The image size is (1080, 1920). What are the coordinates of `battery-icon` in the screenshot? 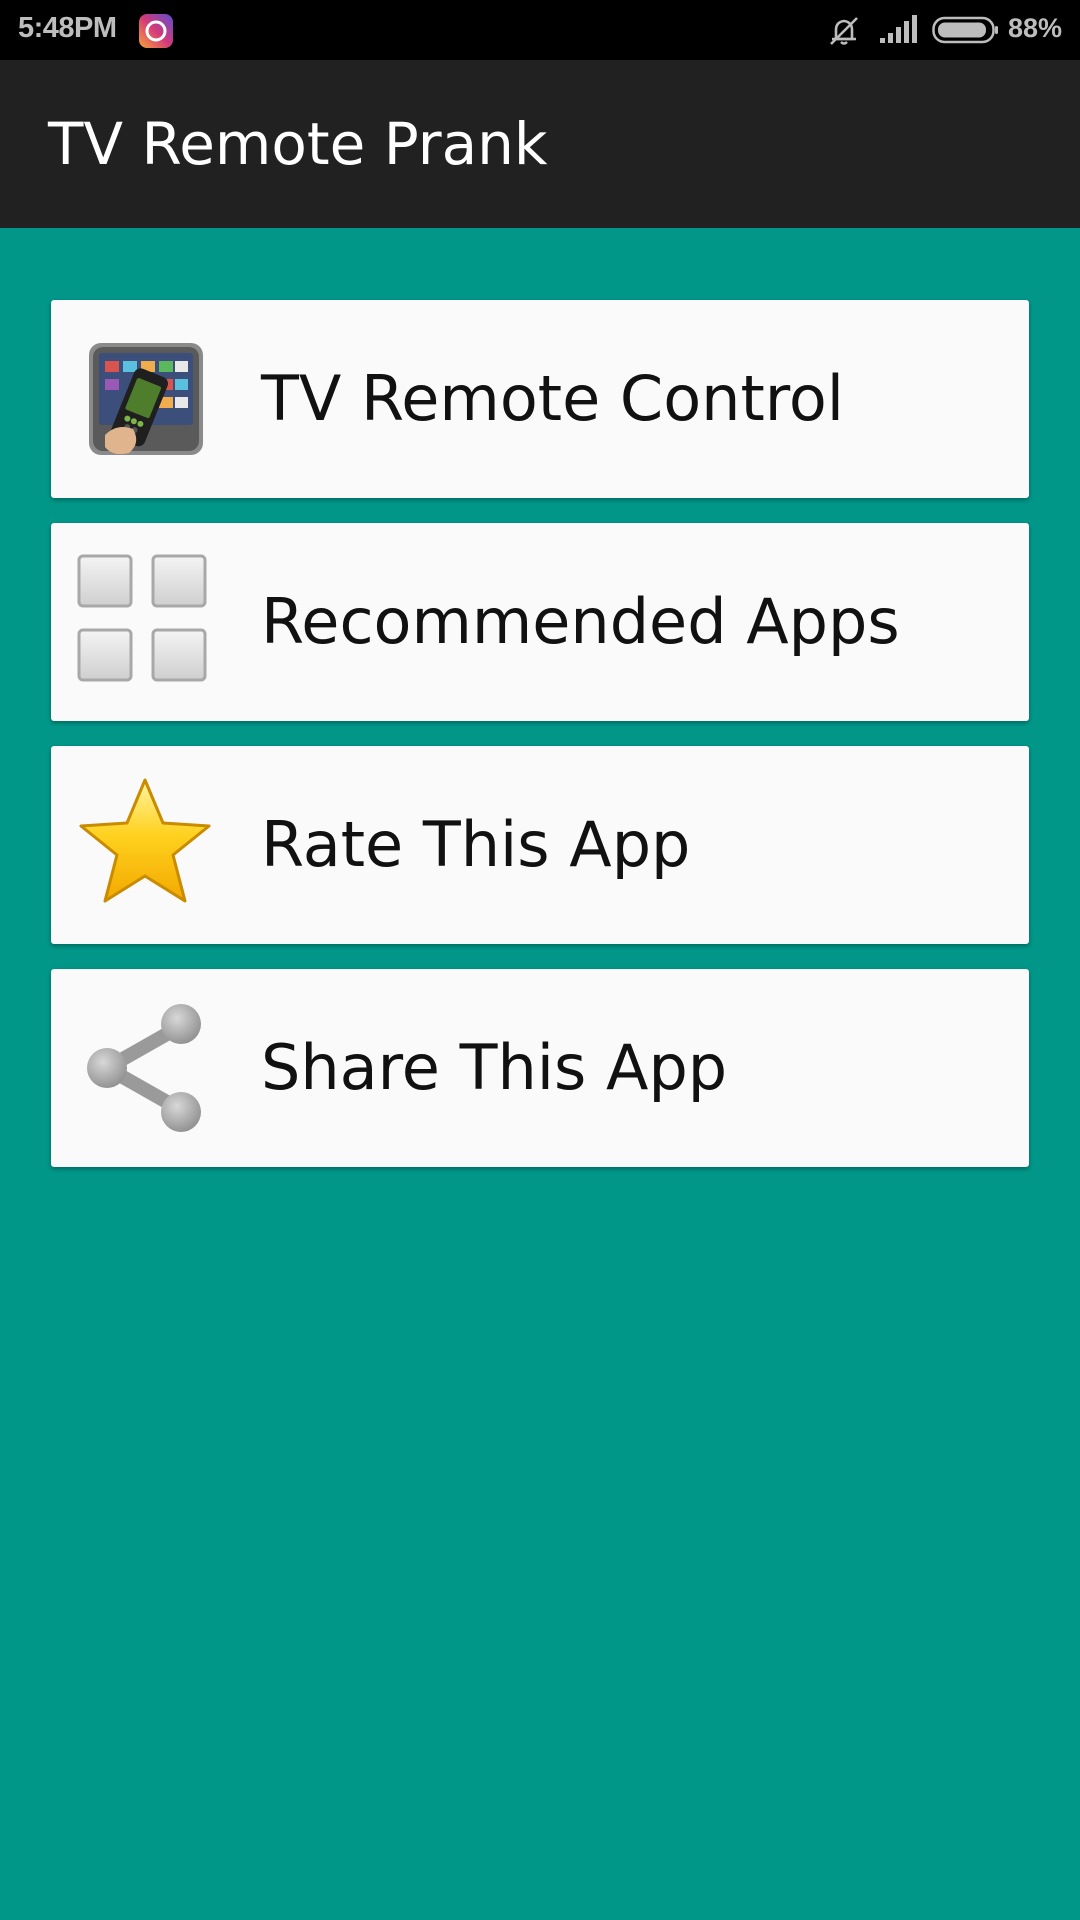 It's located at (965, 30).